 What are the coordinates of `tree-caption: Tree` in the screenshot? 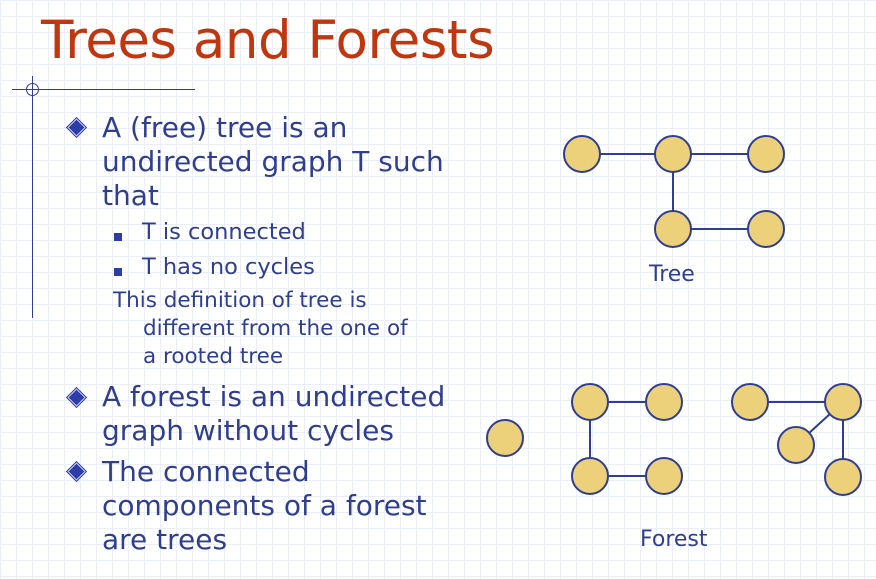 It's located at (672, 274).